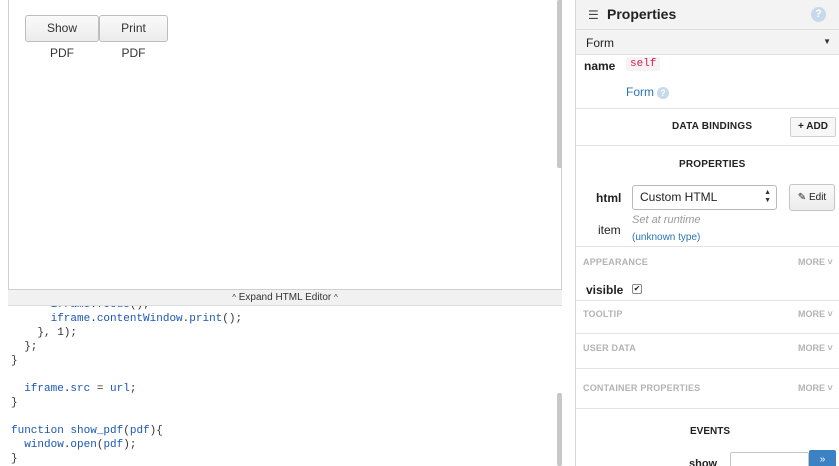 This screenshot has width=839, height=466. Describe the element at coordinates (146, 319) in the screenshot. I see `code-text: iframe.contentWindow.print();` at that location.